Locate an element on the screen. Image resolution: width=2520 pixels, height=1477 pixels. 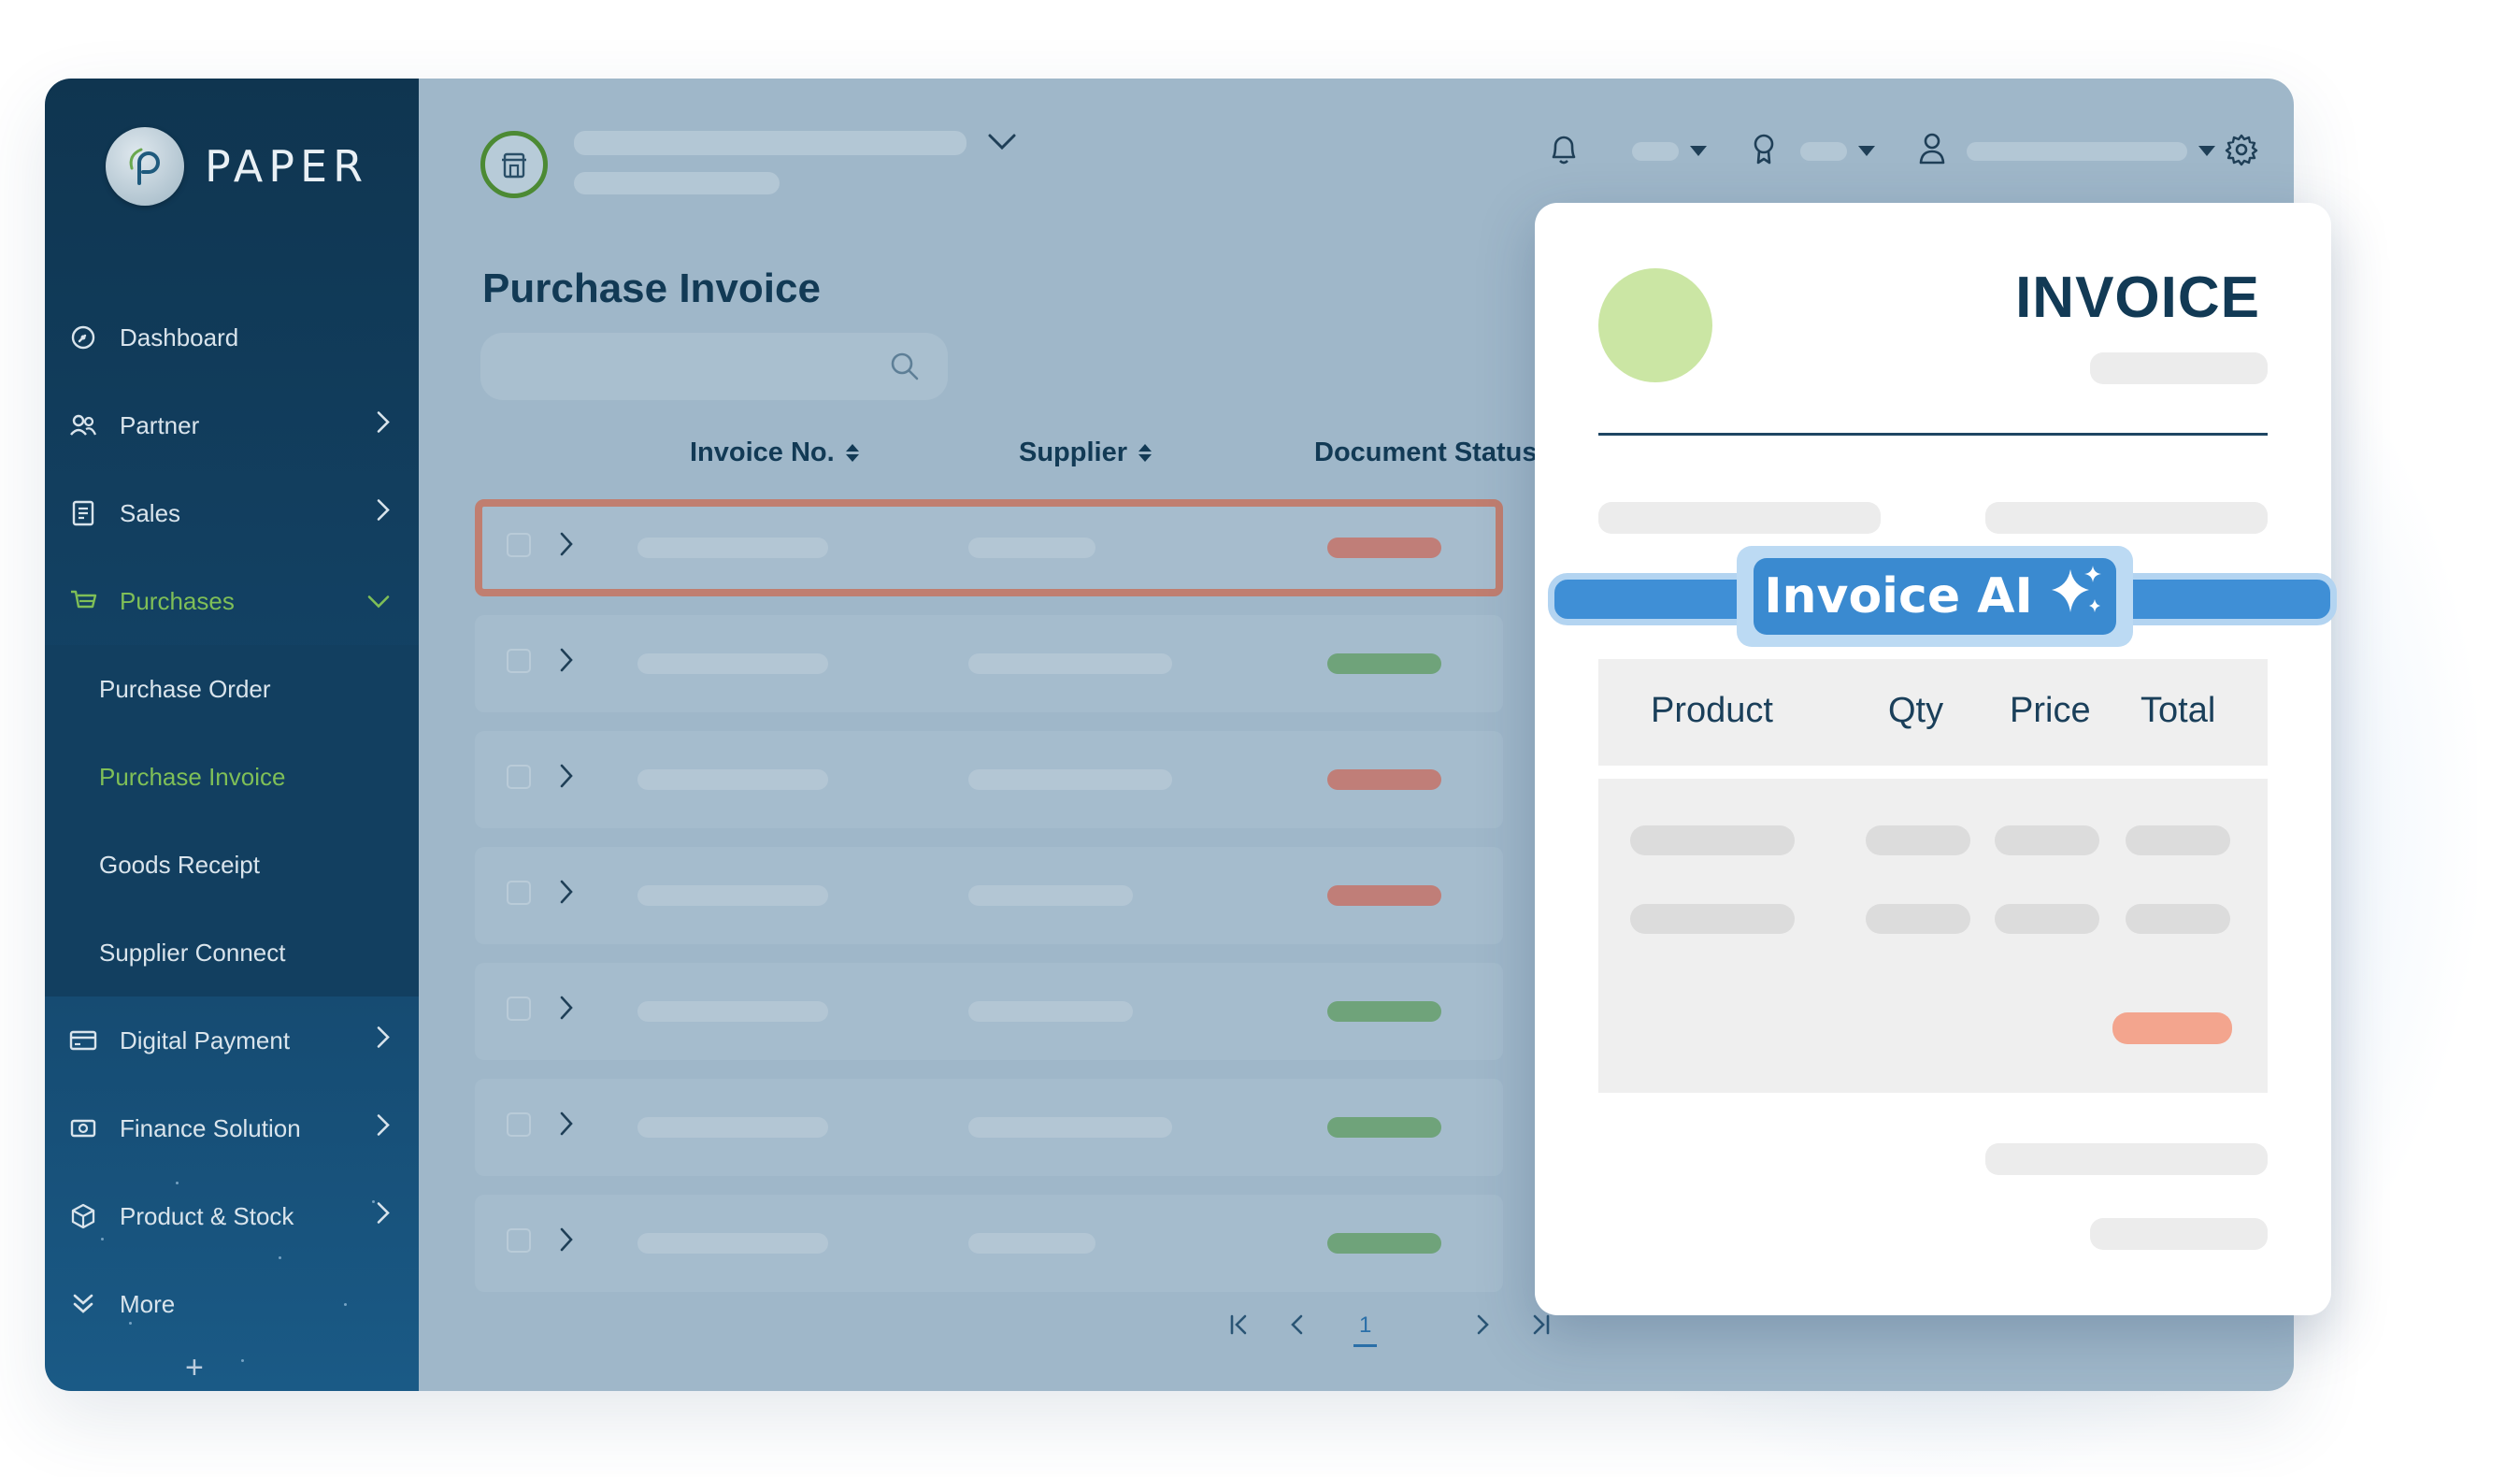
sidebar-item-label: Sales is located at coordinates (150, 512).